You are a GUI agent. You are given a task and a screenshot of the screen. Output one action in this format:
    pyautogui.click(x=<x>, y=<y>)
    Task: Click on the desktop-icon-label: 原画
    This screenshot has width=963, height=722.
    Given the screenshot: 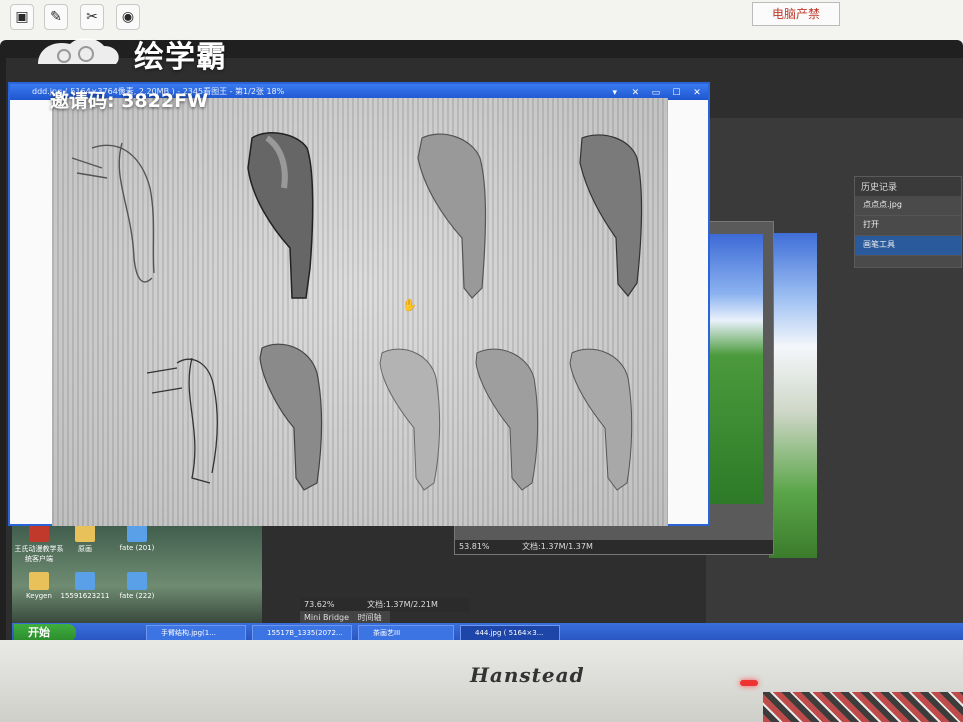 What is the action you would take?
    pyautogui.click(x=85, y=549)
    